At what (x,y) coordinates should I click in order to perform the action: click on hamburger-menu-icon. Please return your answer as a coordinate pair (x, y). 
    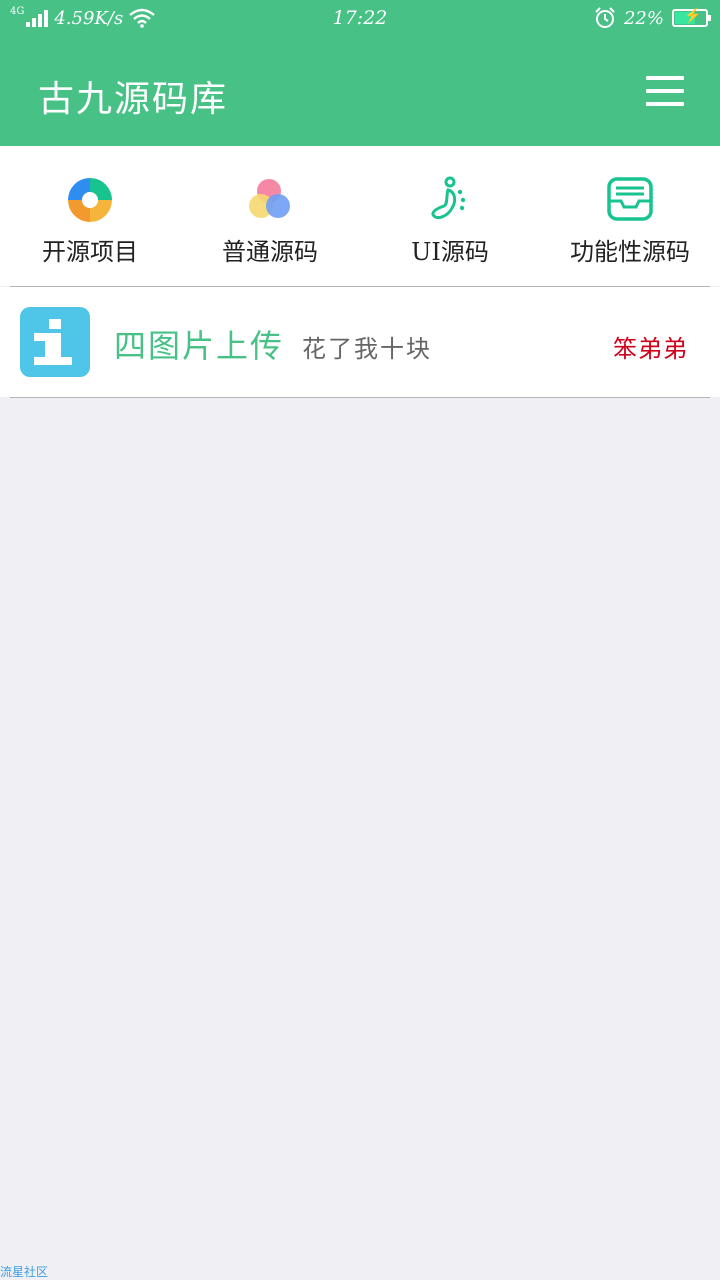
    Looking at the image, I should click on (665, 91).